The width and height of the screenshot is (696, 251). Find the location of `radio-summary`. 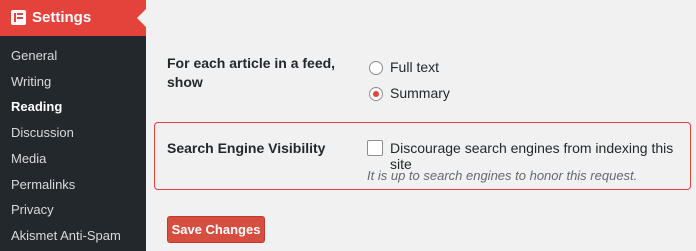

radio-summary is located at coordinates (376, 94).